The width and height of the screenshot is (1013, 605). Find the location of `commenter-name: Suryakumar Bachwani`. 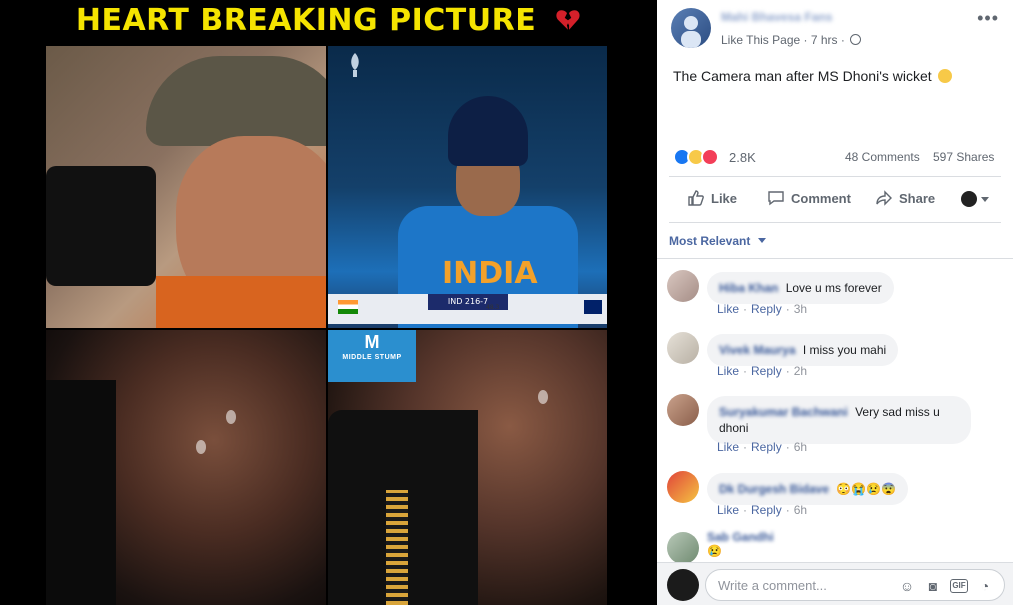

commenter-name: Suryakumar Bachwani is located at coordinates (783, 412).